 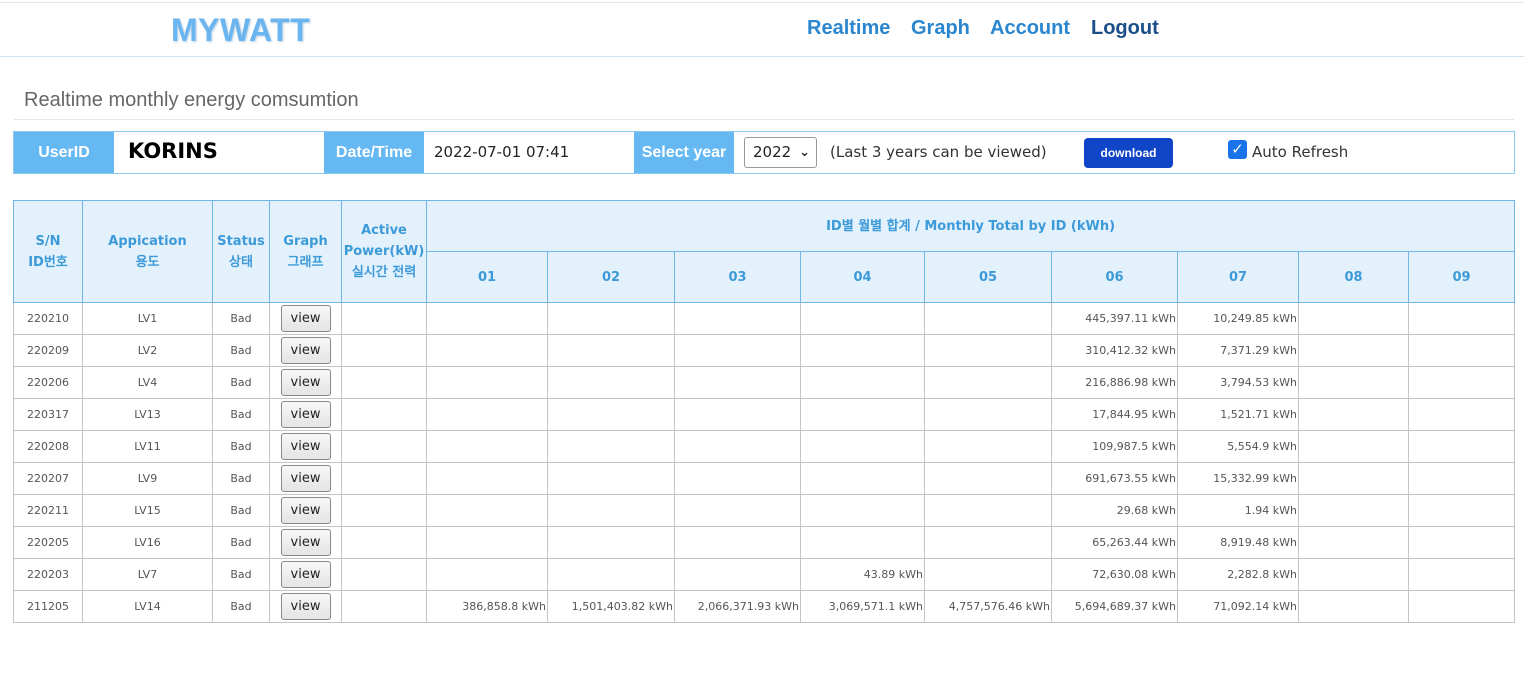 What do you see at coordinates (772, 152) in the screenshot?
I see `year-select-value: 2022` at bounding box center [772, 152].